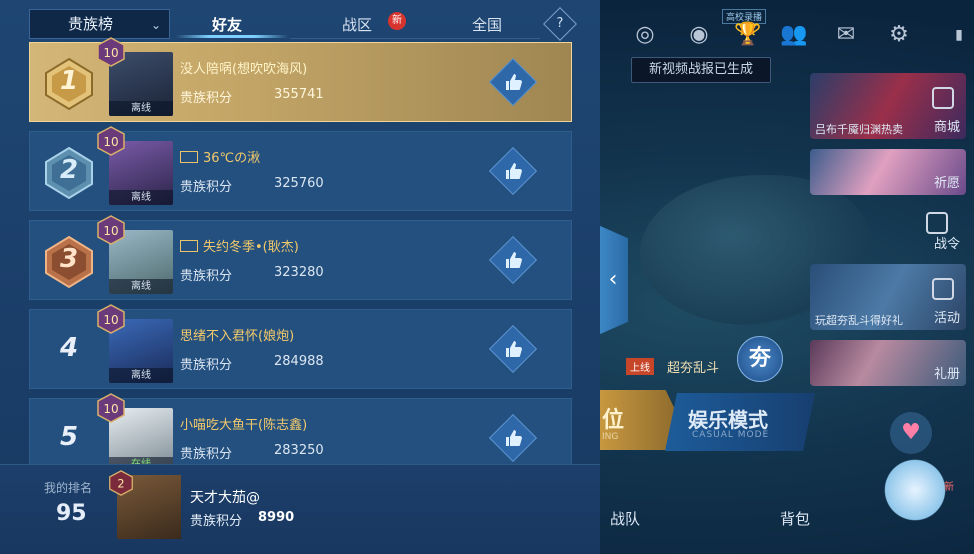 This screenshot has height=554, width=974. What do you see at coordinates (69, 437) in the screenshot?
I see `rank-number: 5` at bounding box center [69, 437].